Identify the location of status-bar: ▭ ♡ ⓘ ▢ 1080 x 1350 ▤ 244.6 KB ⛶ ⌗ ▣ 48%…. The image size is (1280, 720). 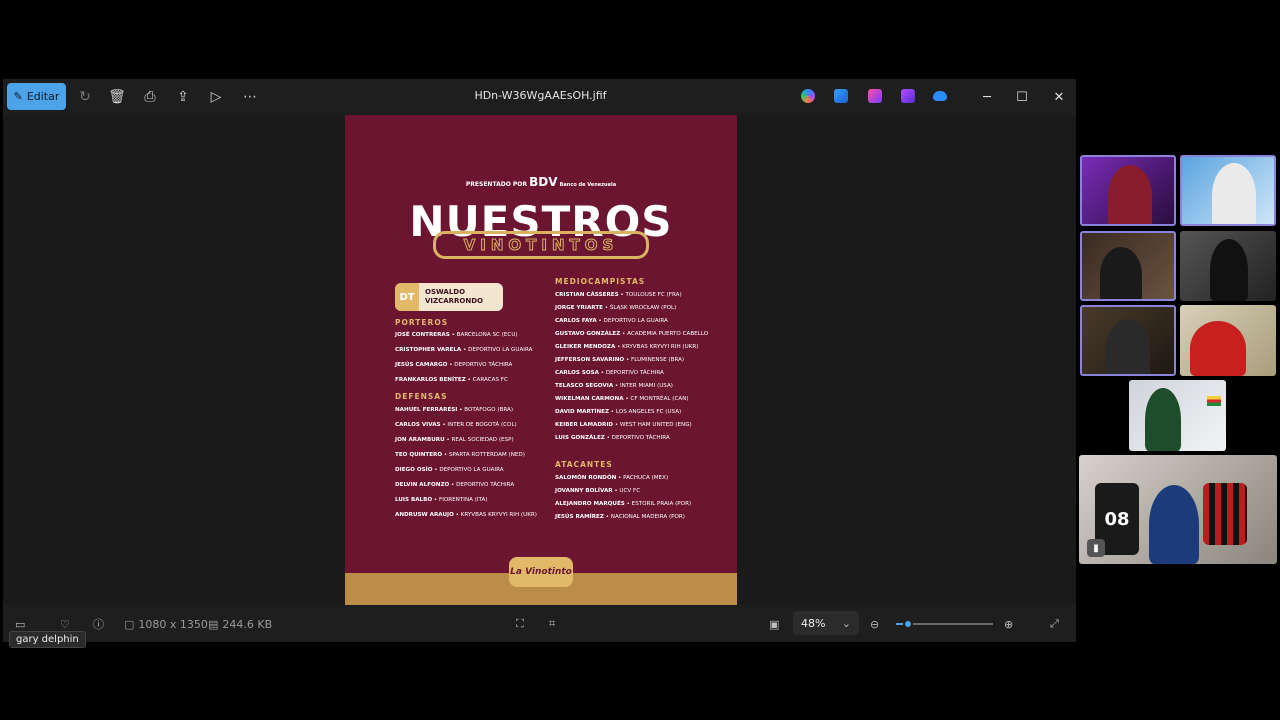
(539, 623).